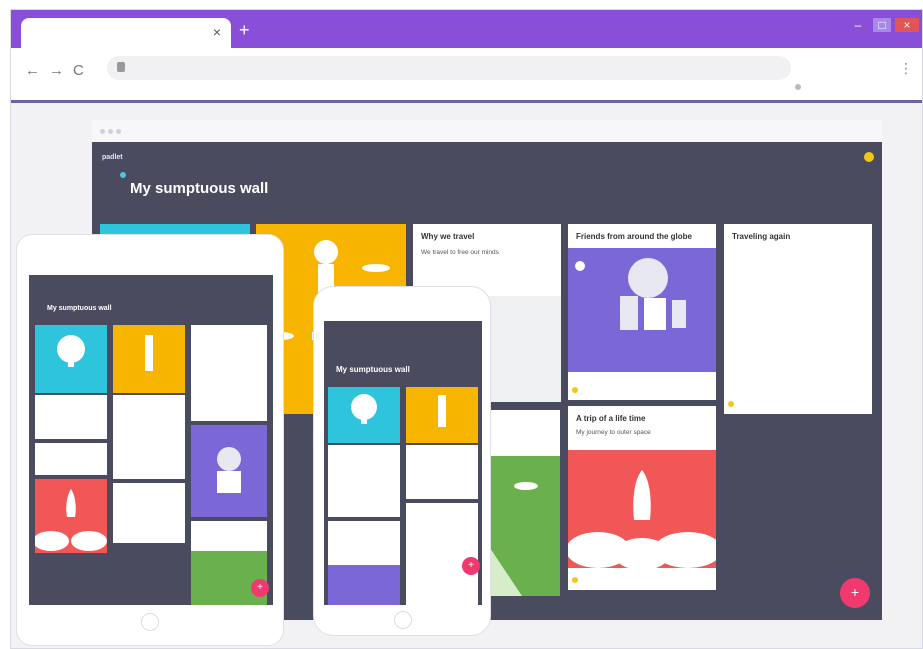 This screenshot has height=649, width=923. I want to click on card-friends-around-globe: Friends from around the globe, so click(642, 312).